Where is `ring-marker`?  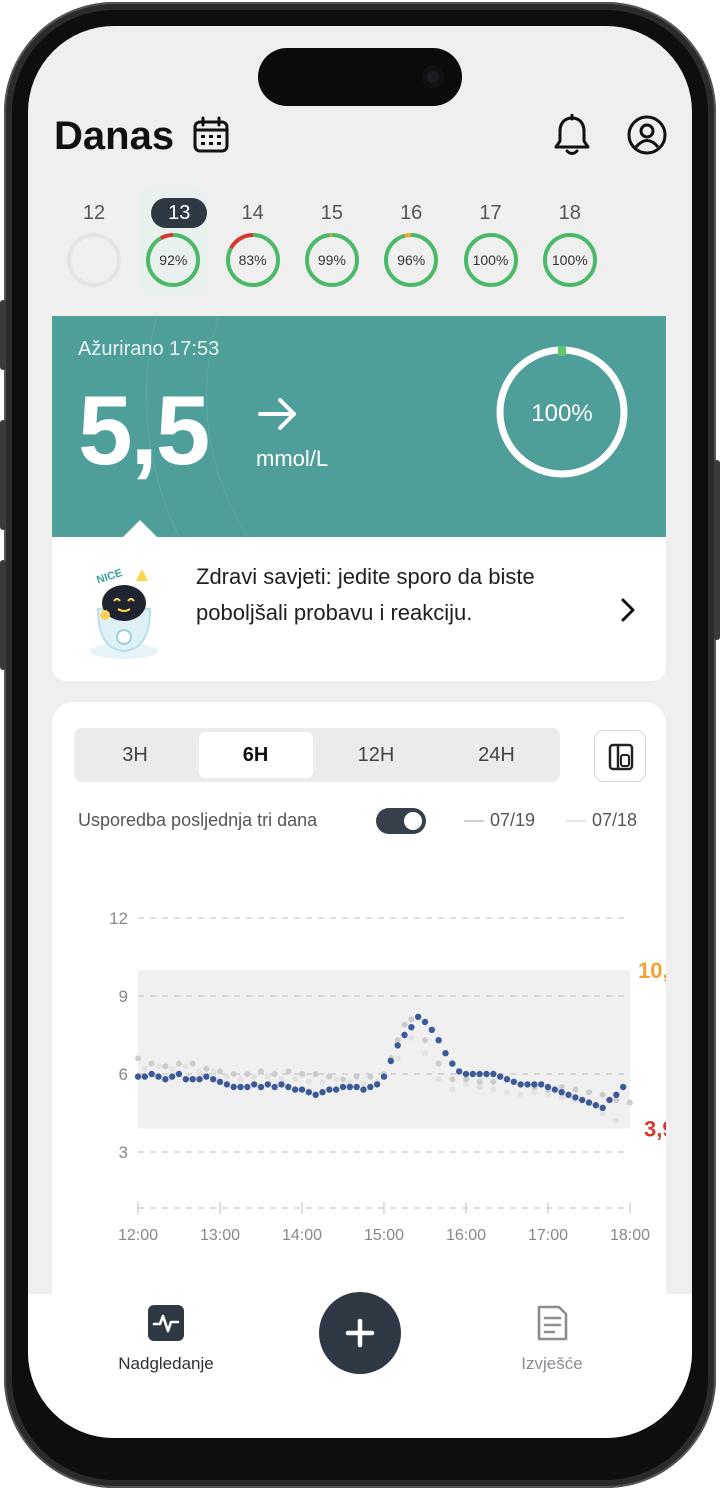 ring-marker is located at coordinates (562, 351).